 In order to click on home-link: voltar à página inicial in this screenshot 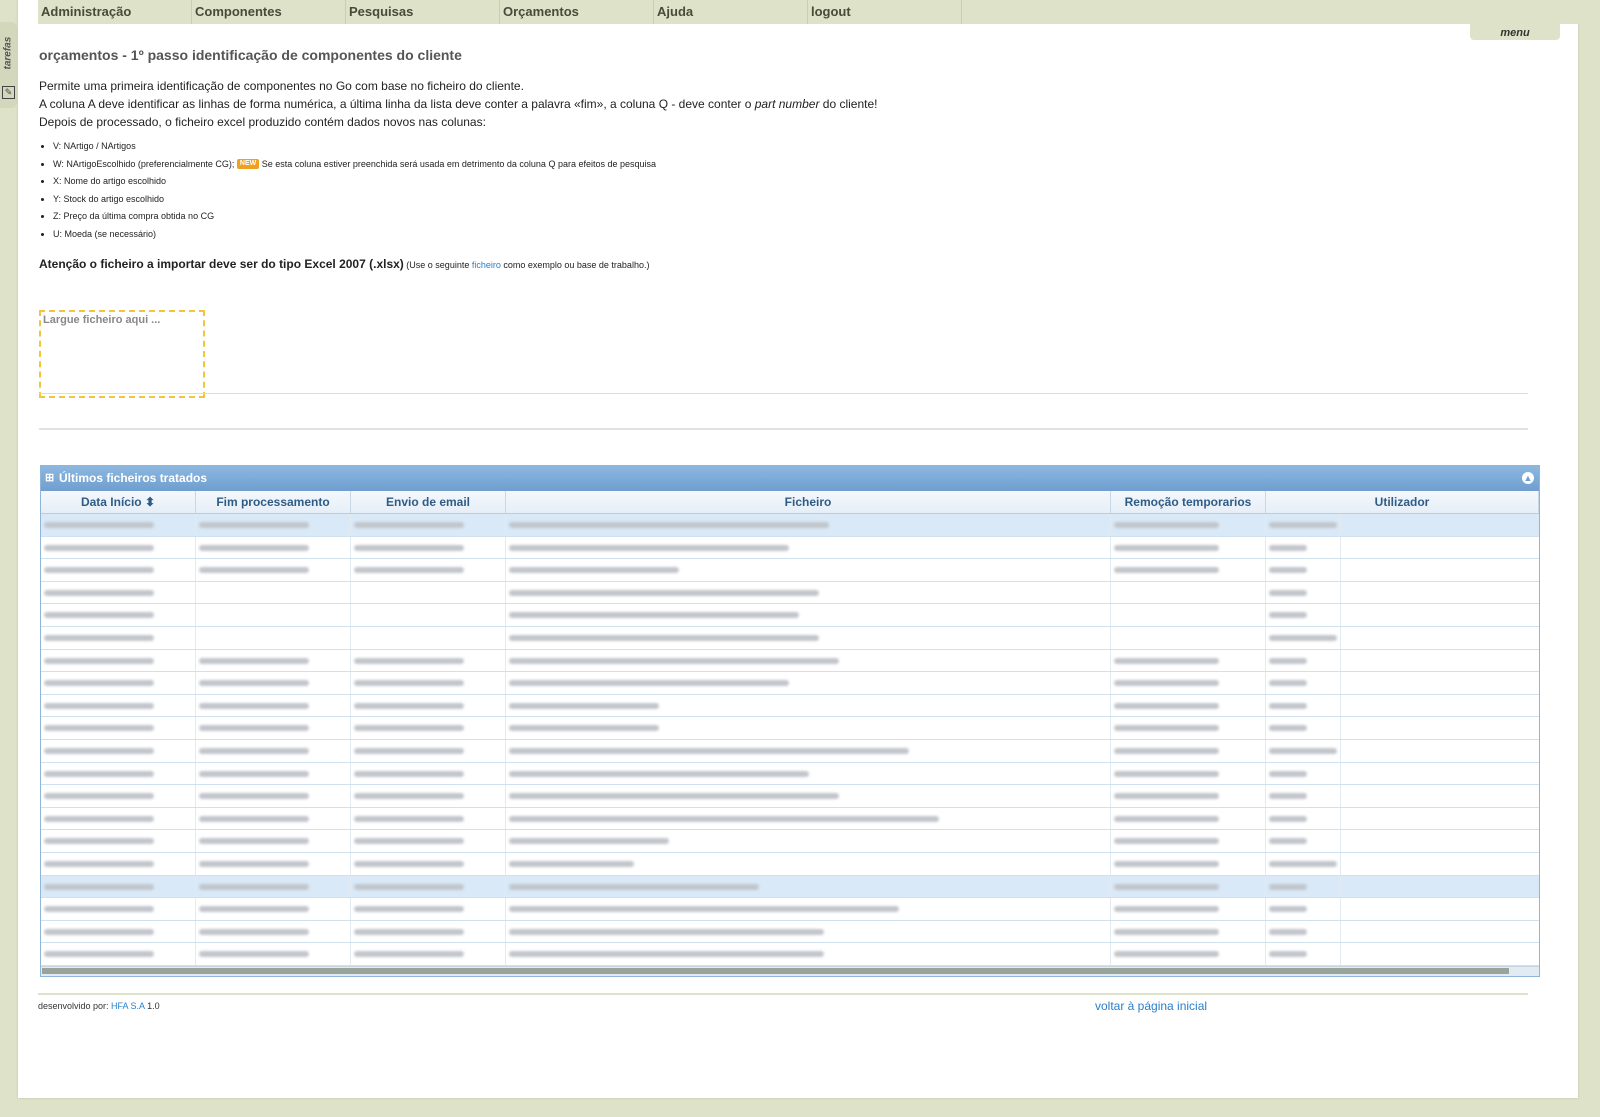, I will do `click(1151, 1006)`.